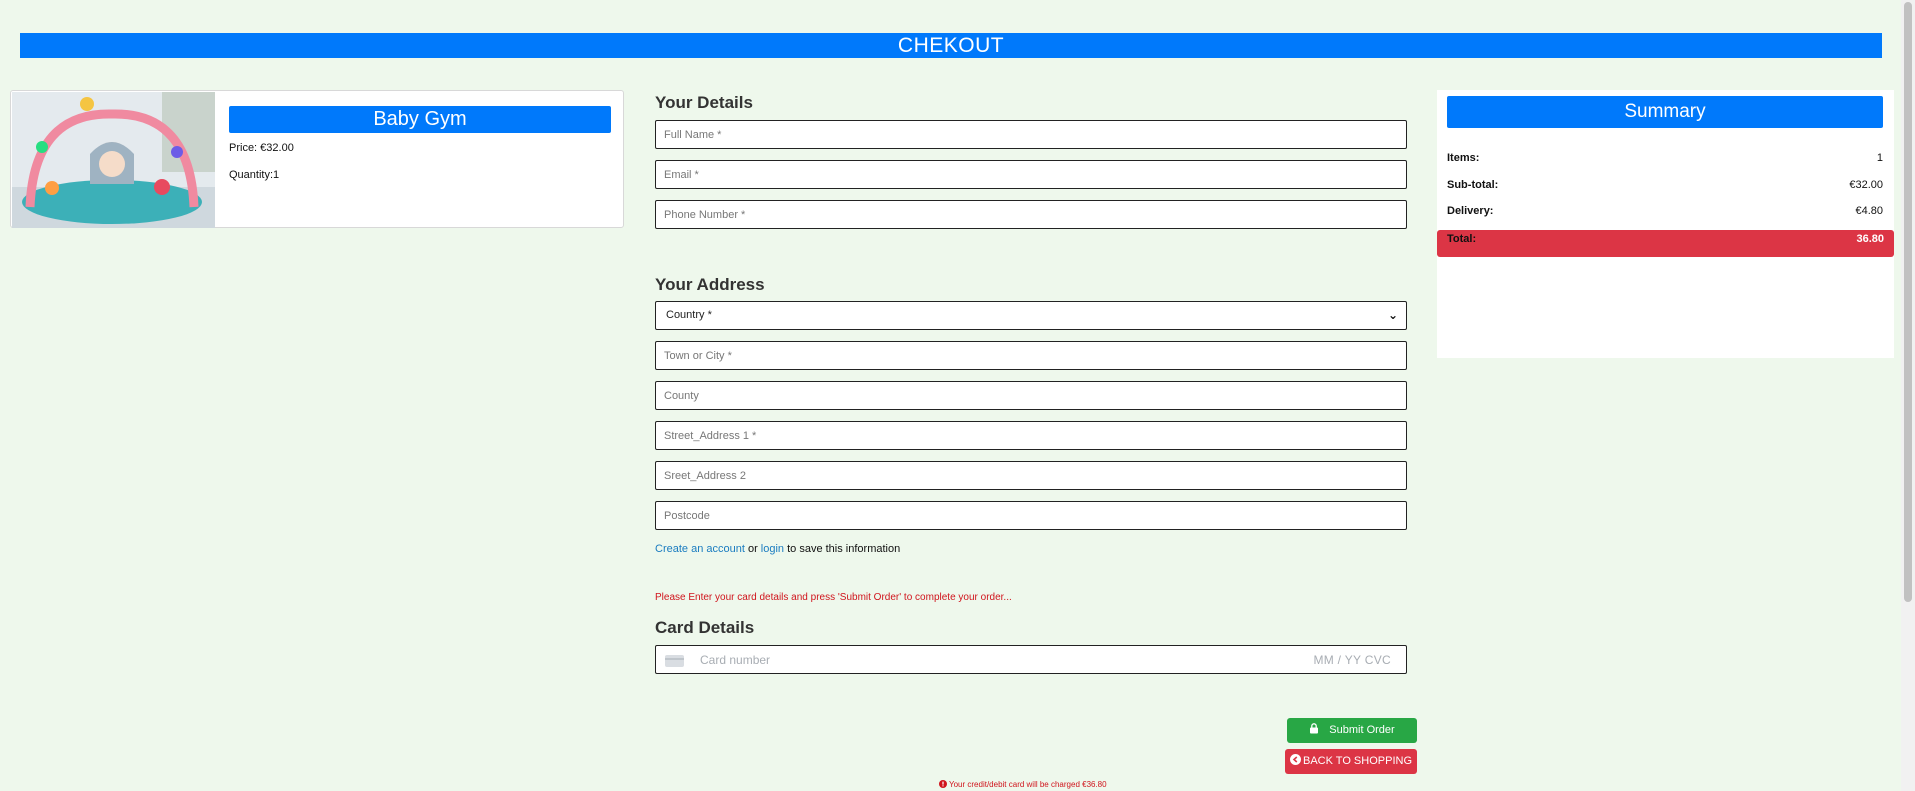 This screenshot has width=1915, height=791. I want to click on submit-order-button: Submit Order, so click(1352, 730).